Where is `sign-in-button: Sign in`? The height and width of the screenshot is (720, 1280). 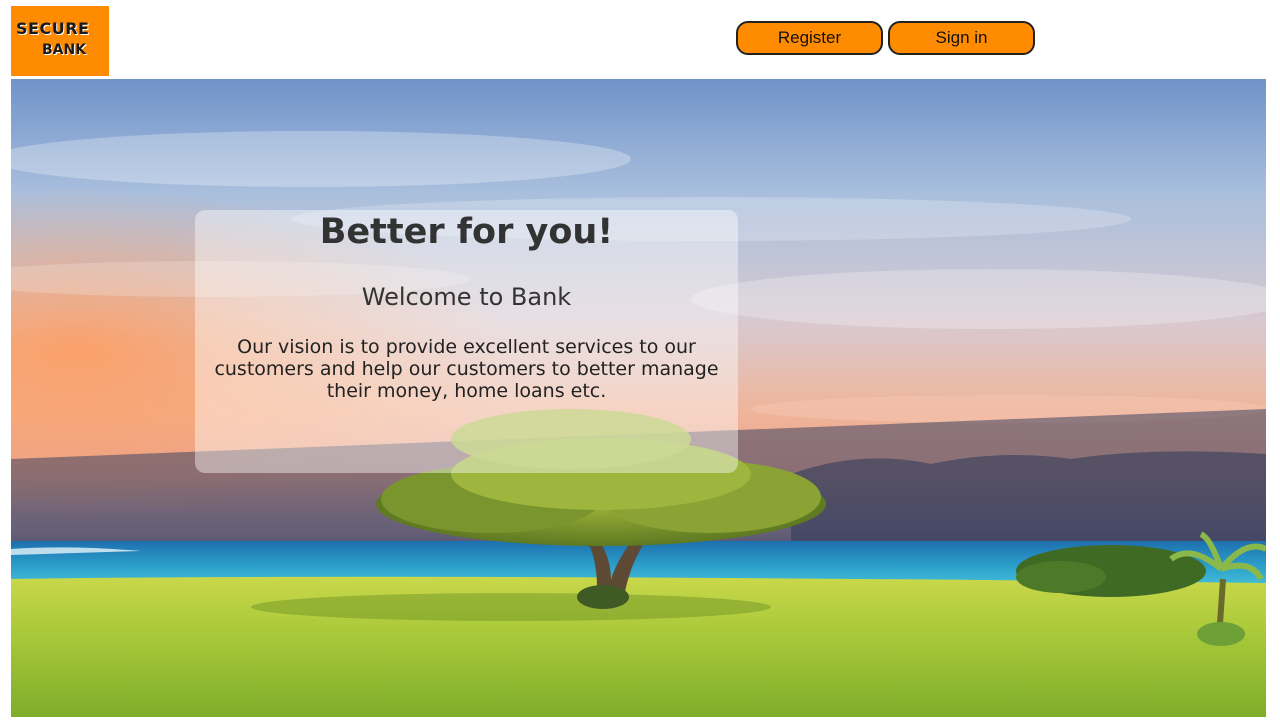 sign-in-button: Sign in is located at coordinates (961, 38).